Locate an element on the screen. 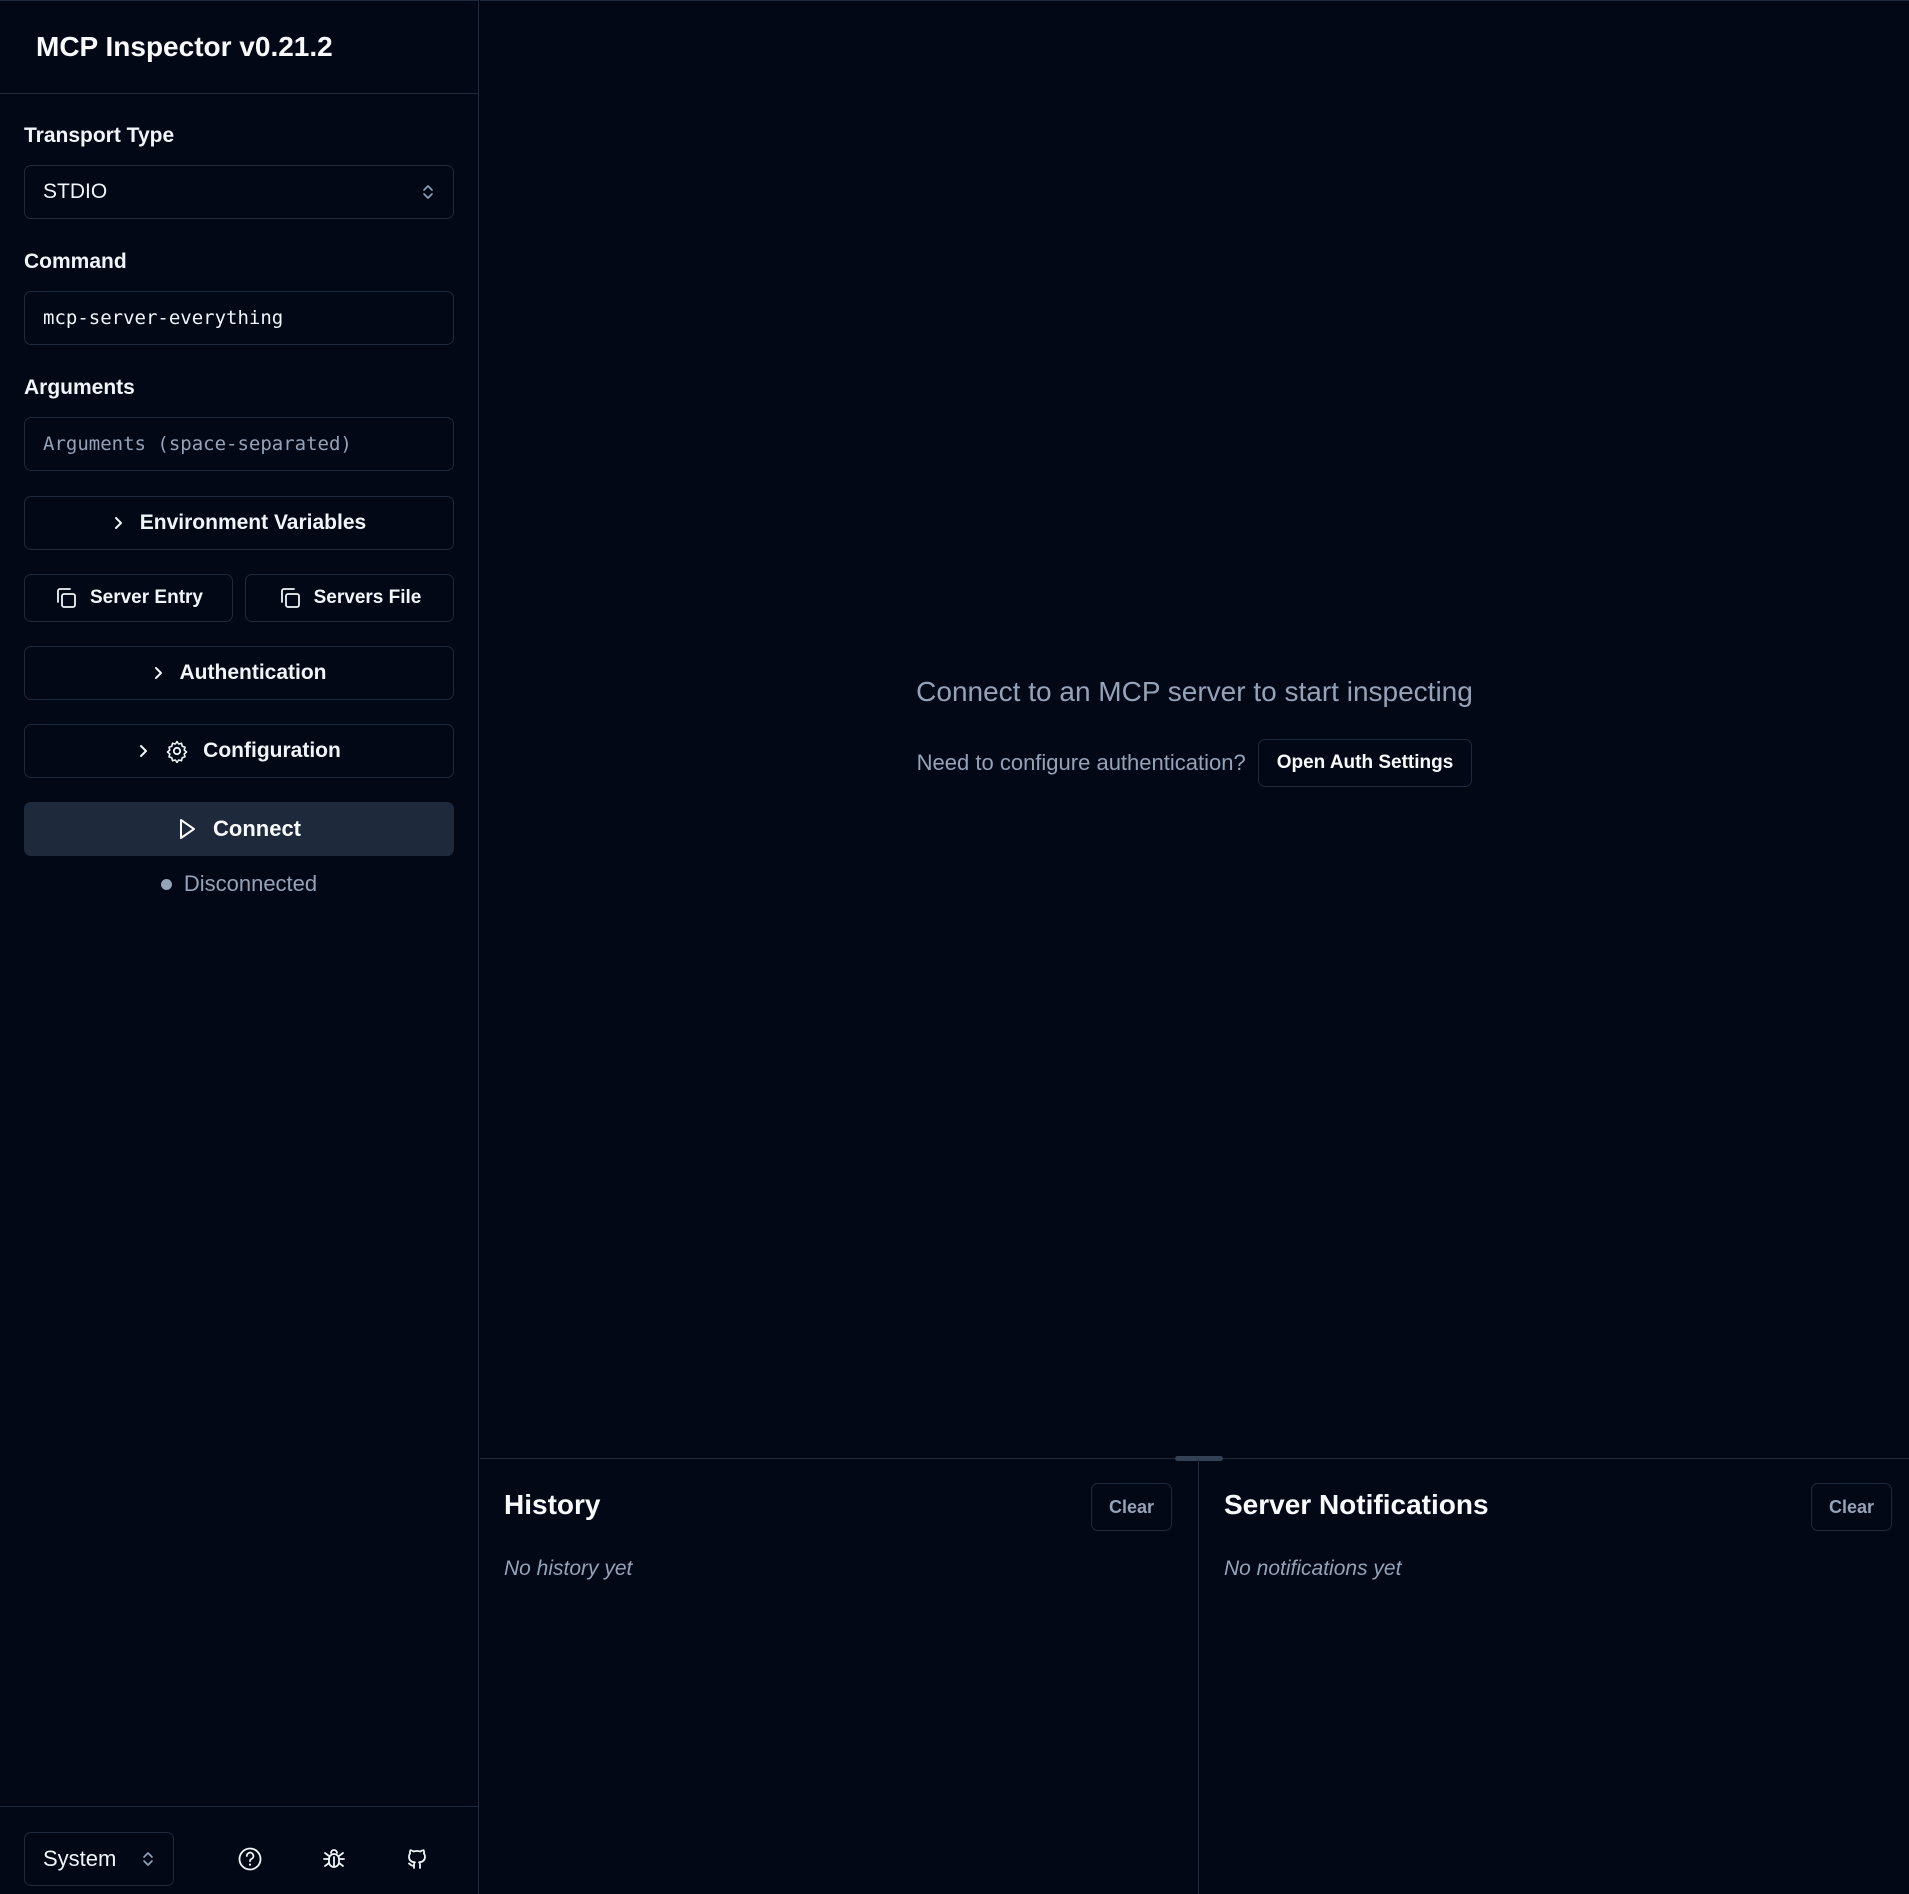  connection-status: Disconnected is located at coordinates (239, 884).